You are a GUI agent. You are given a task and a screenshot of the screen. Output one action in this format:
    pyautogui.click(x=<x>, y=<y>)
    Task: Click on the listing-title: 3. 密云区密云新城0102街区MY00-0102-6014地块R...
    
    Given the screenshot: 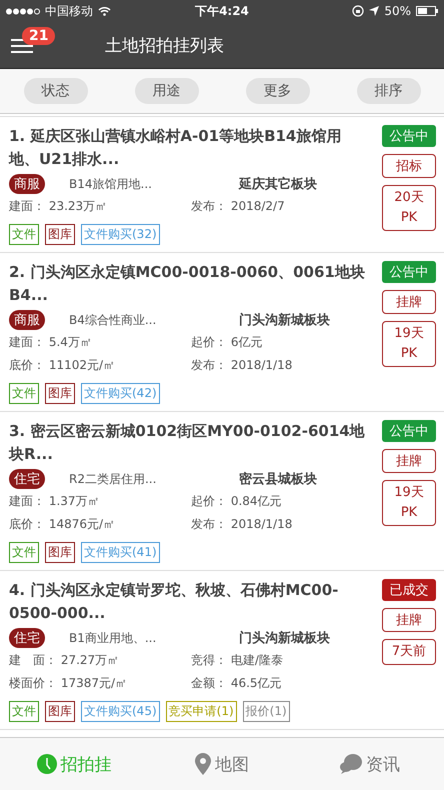 What is the action you would take?
    pyautogui.click(x=189, y=443)
    